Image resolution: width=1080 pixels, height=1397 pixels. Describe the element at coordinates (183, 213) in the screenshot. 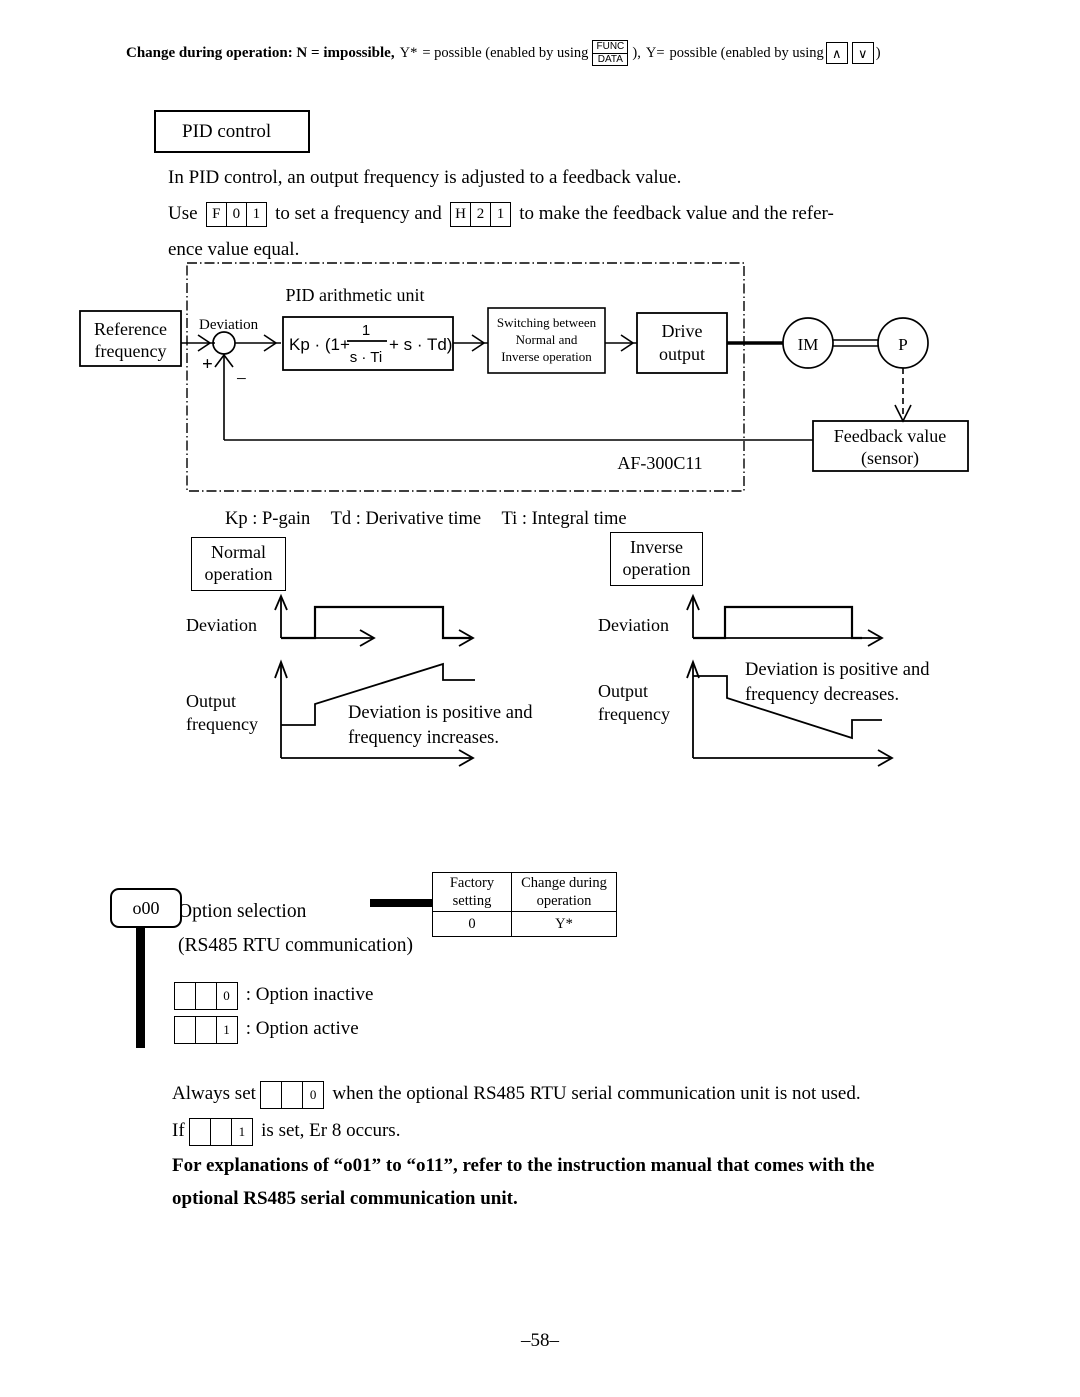

I see `intro-use-word: Use` at that location.